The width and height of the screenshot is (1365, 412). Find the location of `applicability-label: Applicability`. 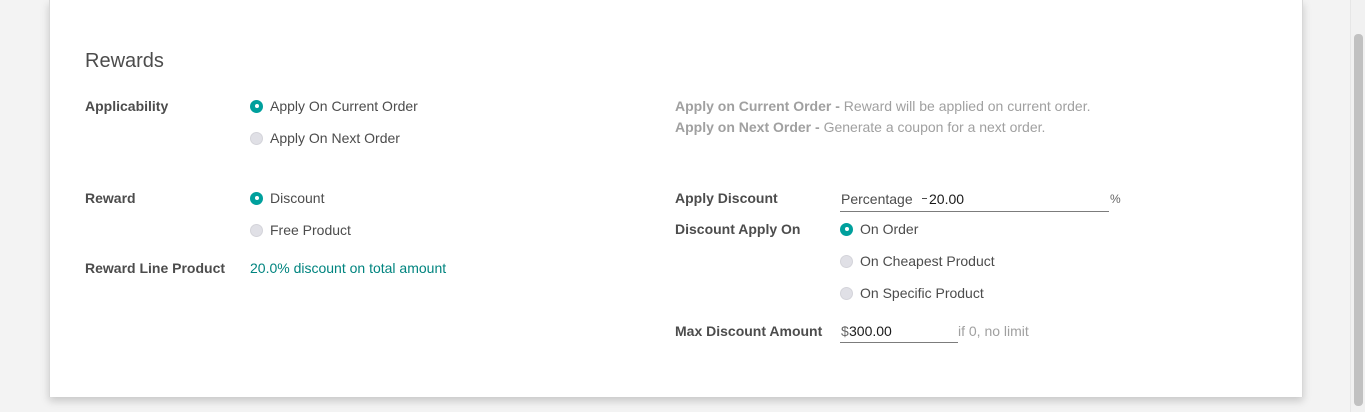

applicability-label: Applicability is located at coordinates (127, 106).